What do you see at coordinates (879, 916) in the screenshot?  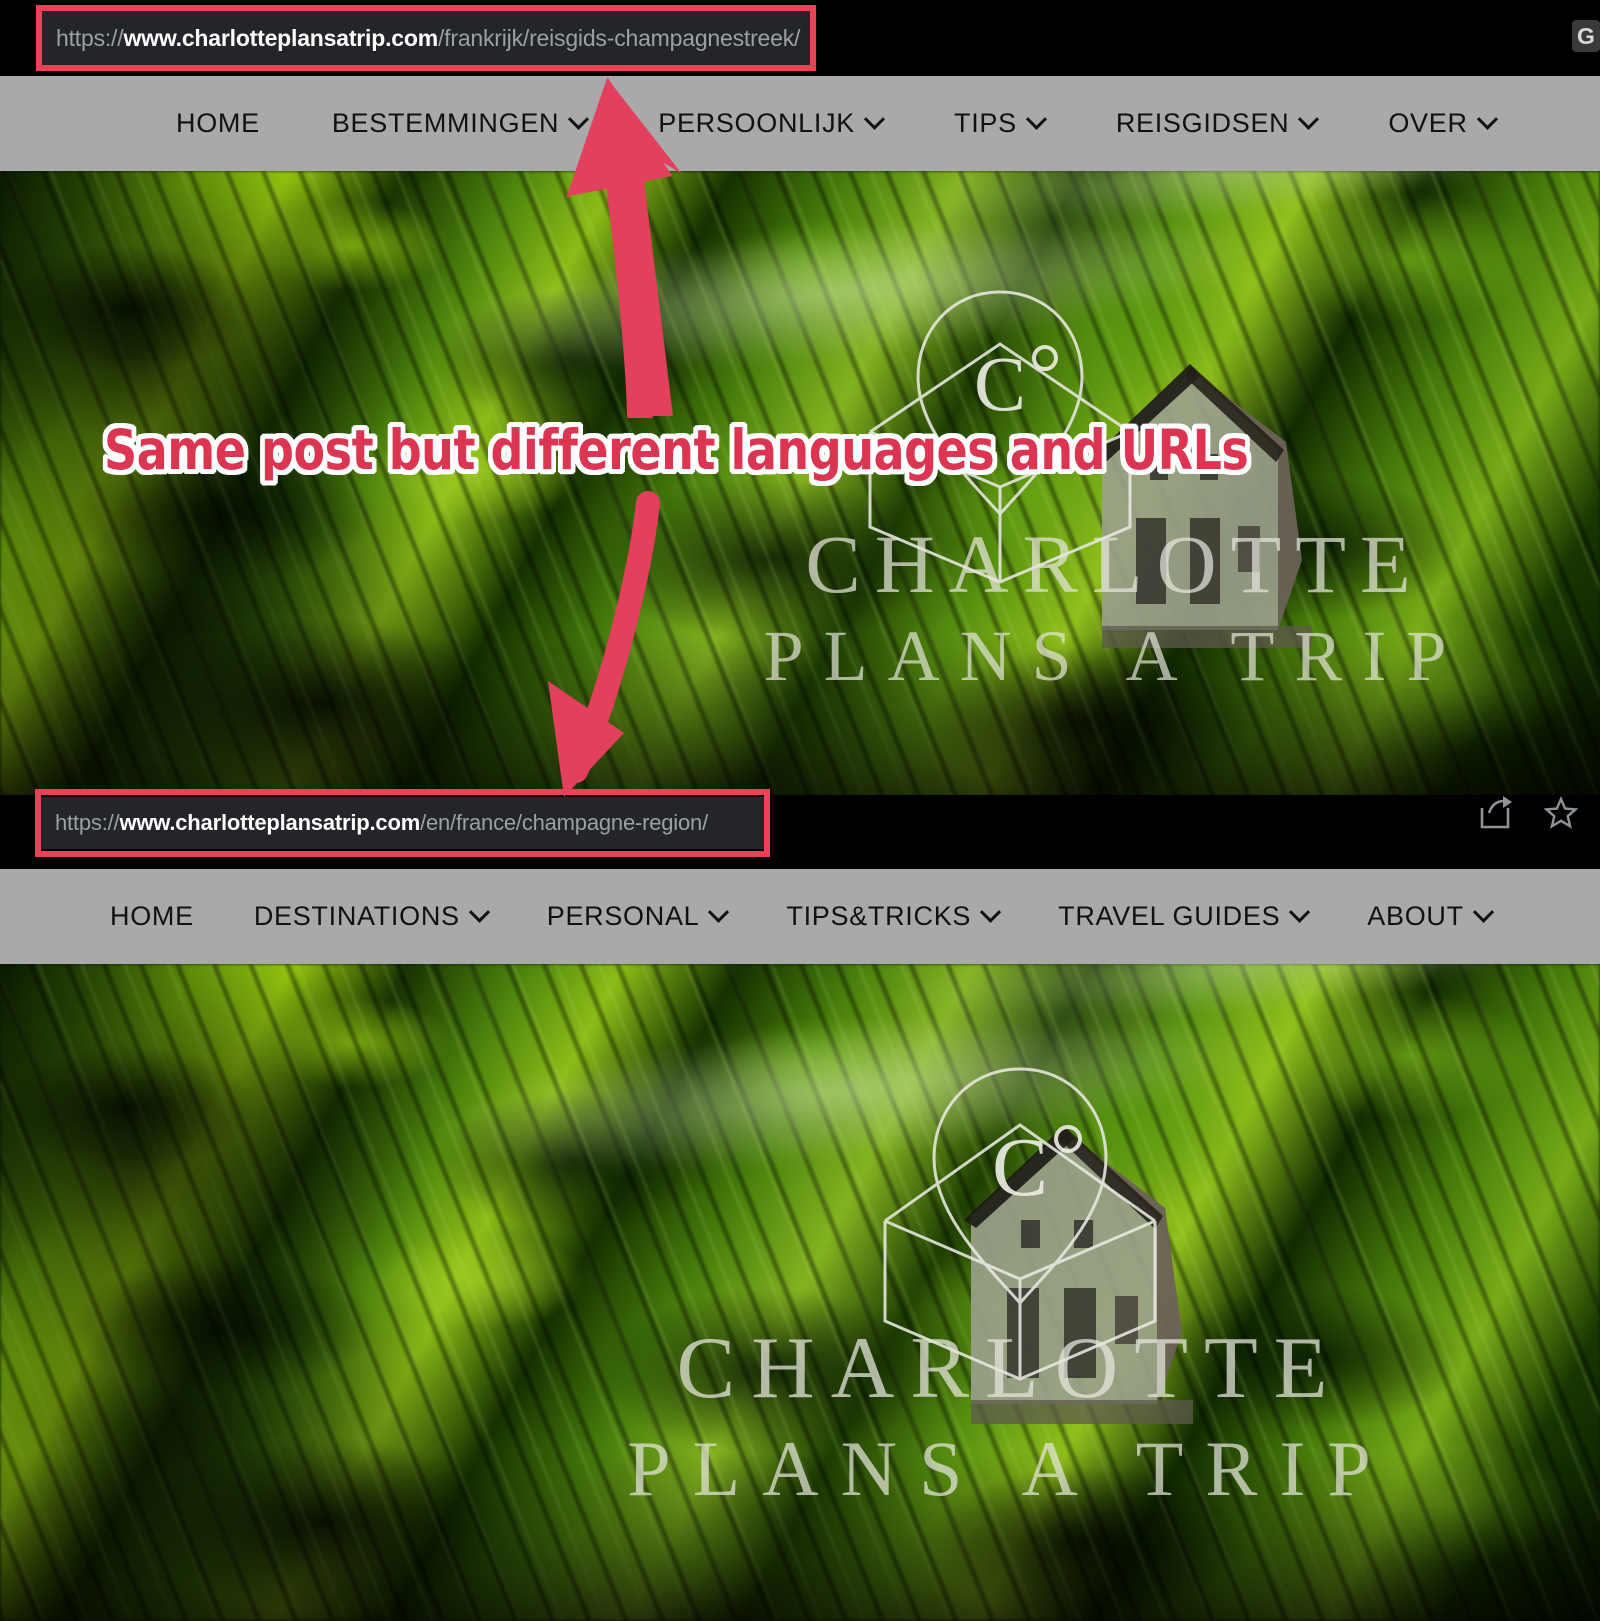 I see `nav-label: TIPS&TRICKS` at bounding box center [879, 916].